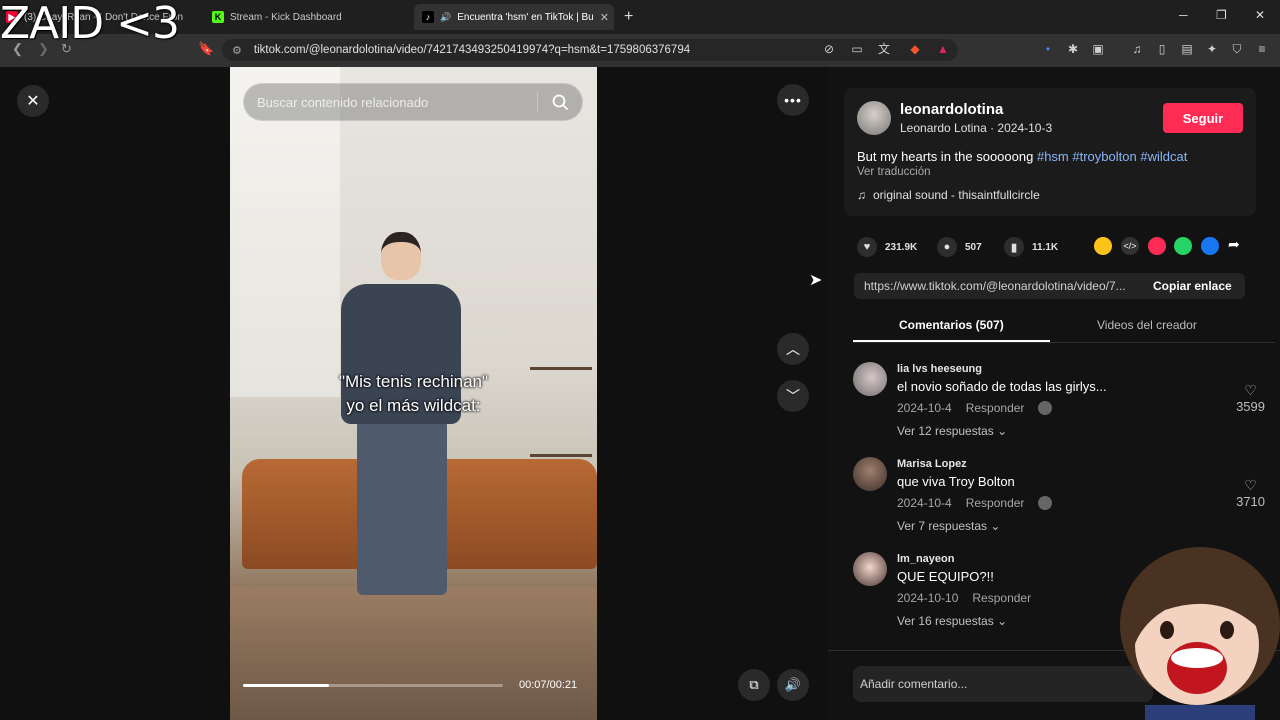 The height and width of the screenshot is (720, 1280). I want to click on more-options-button: •••, so click(793, 100).